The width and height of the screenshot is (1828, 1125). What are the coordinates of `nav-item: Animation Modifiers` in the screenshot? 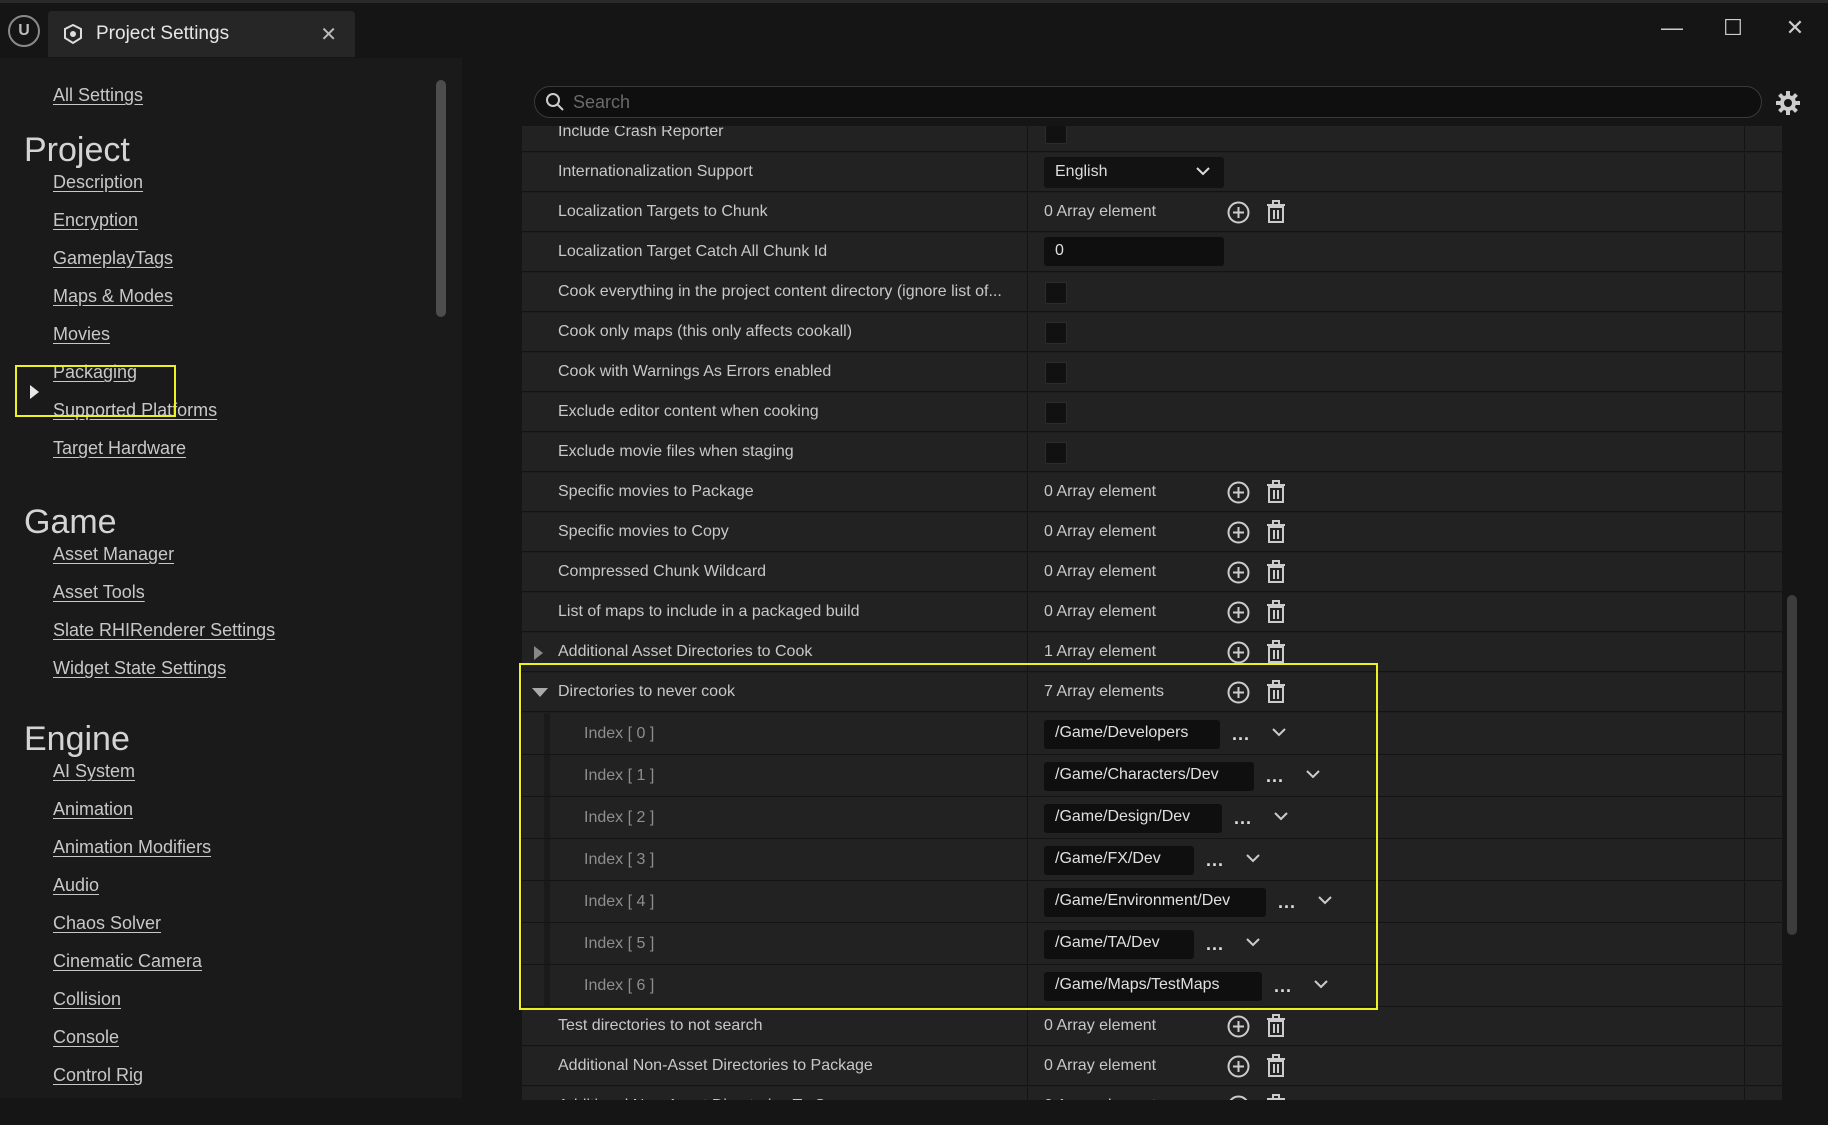 It's located at (132, 847).